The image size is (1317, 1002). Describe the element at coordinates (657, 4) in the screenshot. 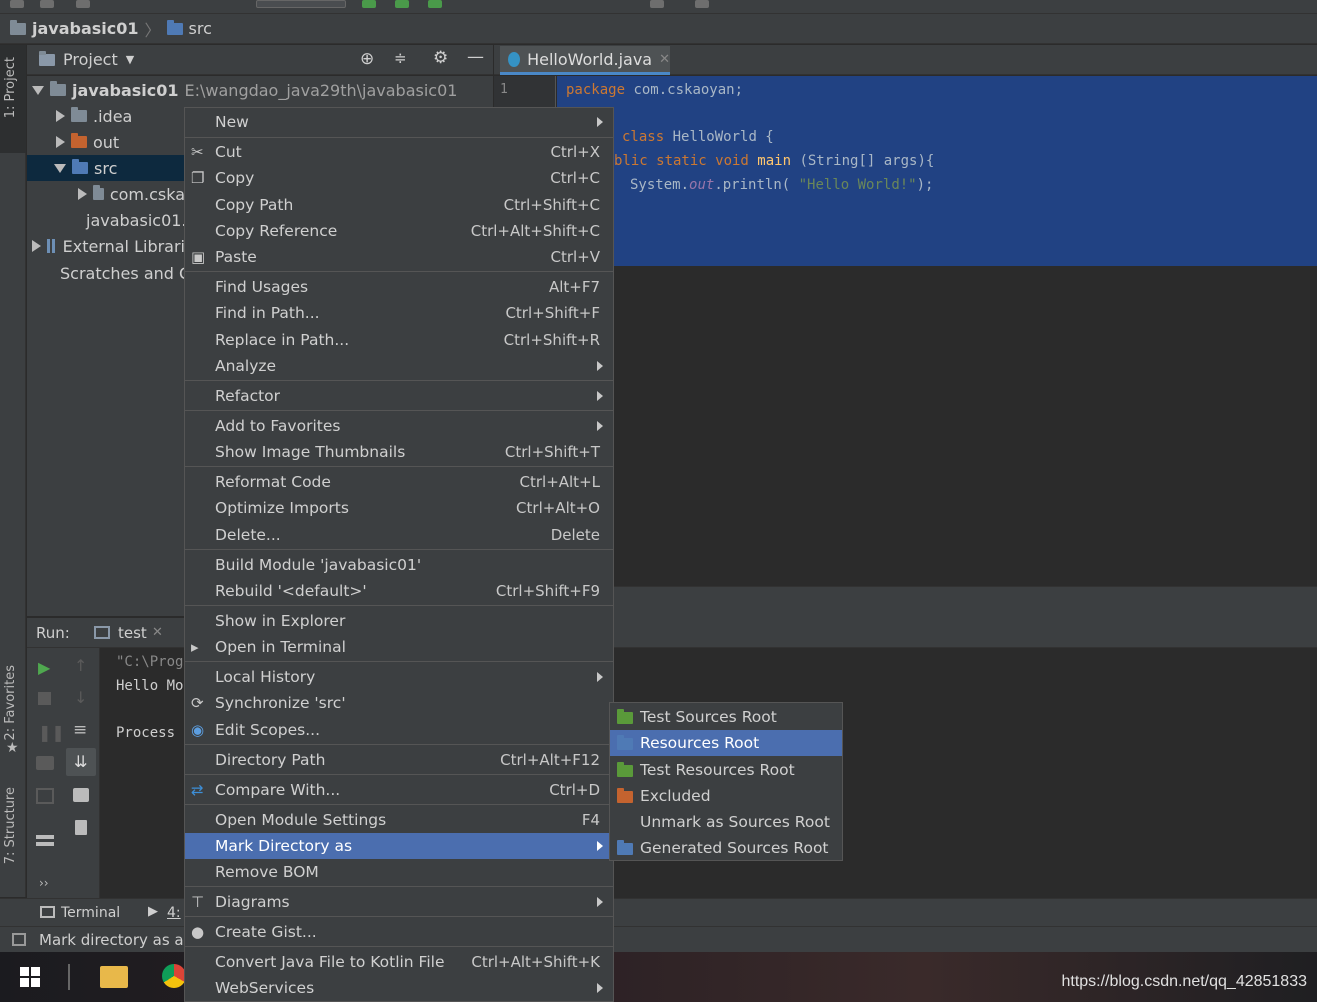

I see `search-icon` at that location.